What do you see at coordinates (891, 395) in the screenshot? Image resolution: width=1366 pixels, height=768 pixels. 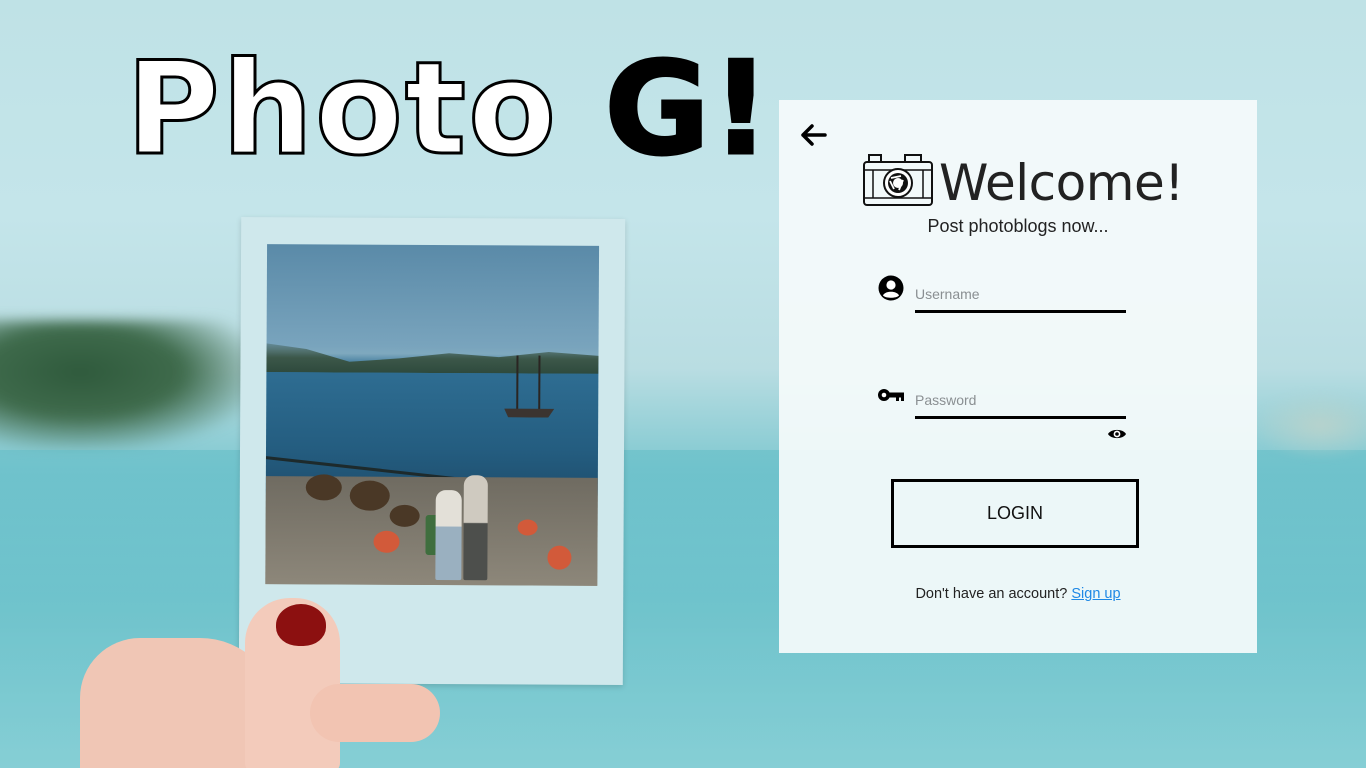 I see `key-icon` at bounding box center [891, 395].